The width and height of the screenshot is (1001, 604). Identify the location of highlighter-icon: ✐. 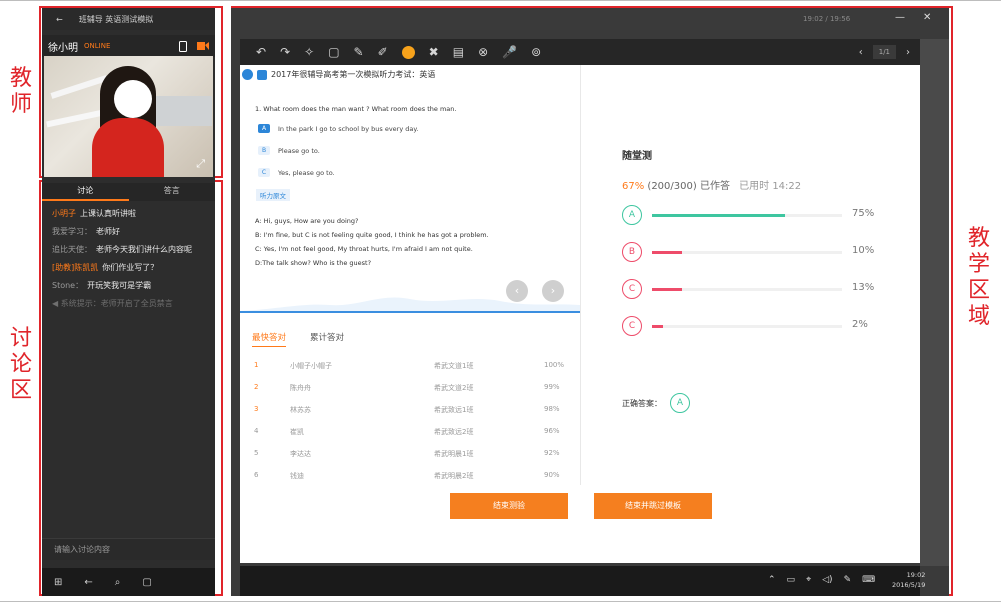
(383, 52).